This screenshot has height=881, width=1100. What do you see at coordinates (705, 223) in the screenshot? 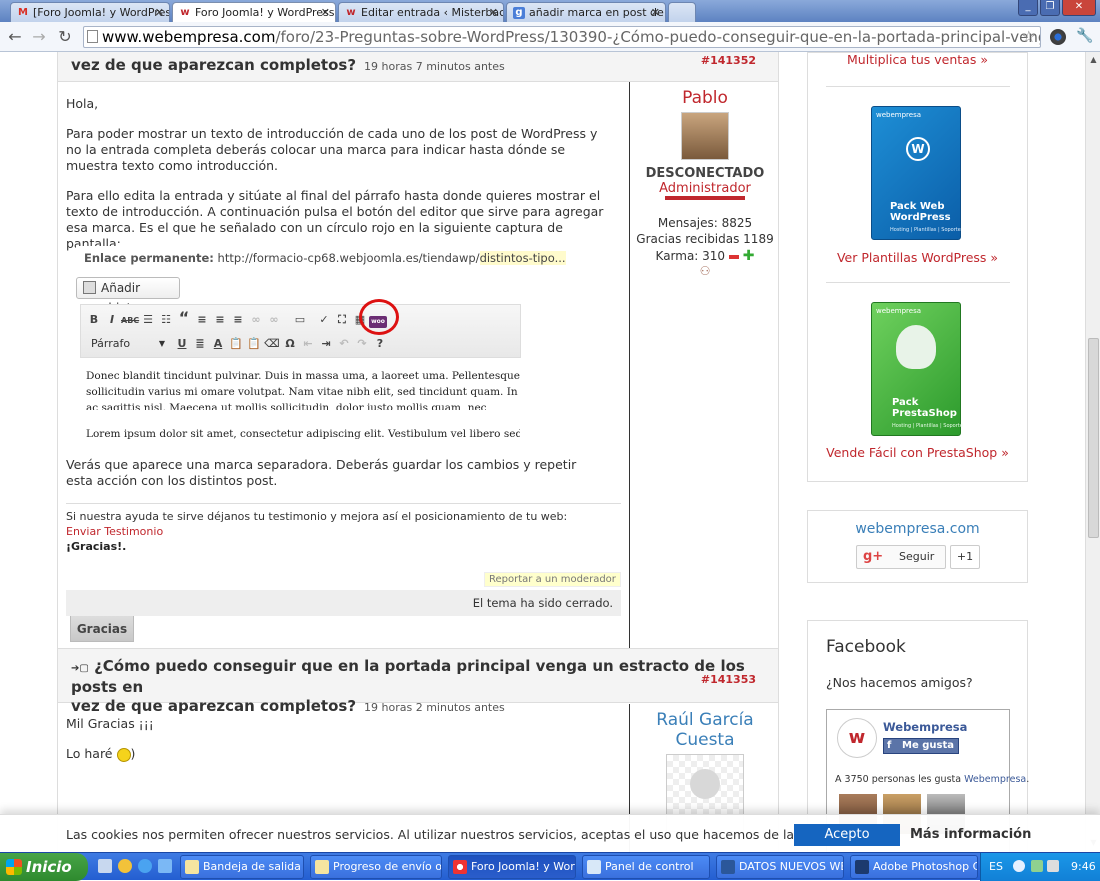
I see `author-messages: Mensajes: 8825` at bounding box center [705, 223].